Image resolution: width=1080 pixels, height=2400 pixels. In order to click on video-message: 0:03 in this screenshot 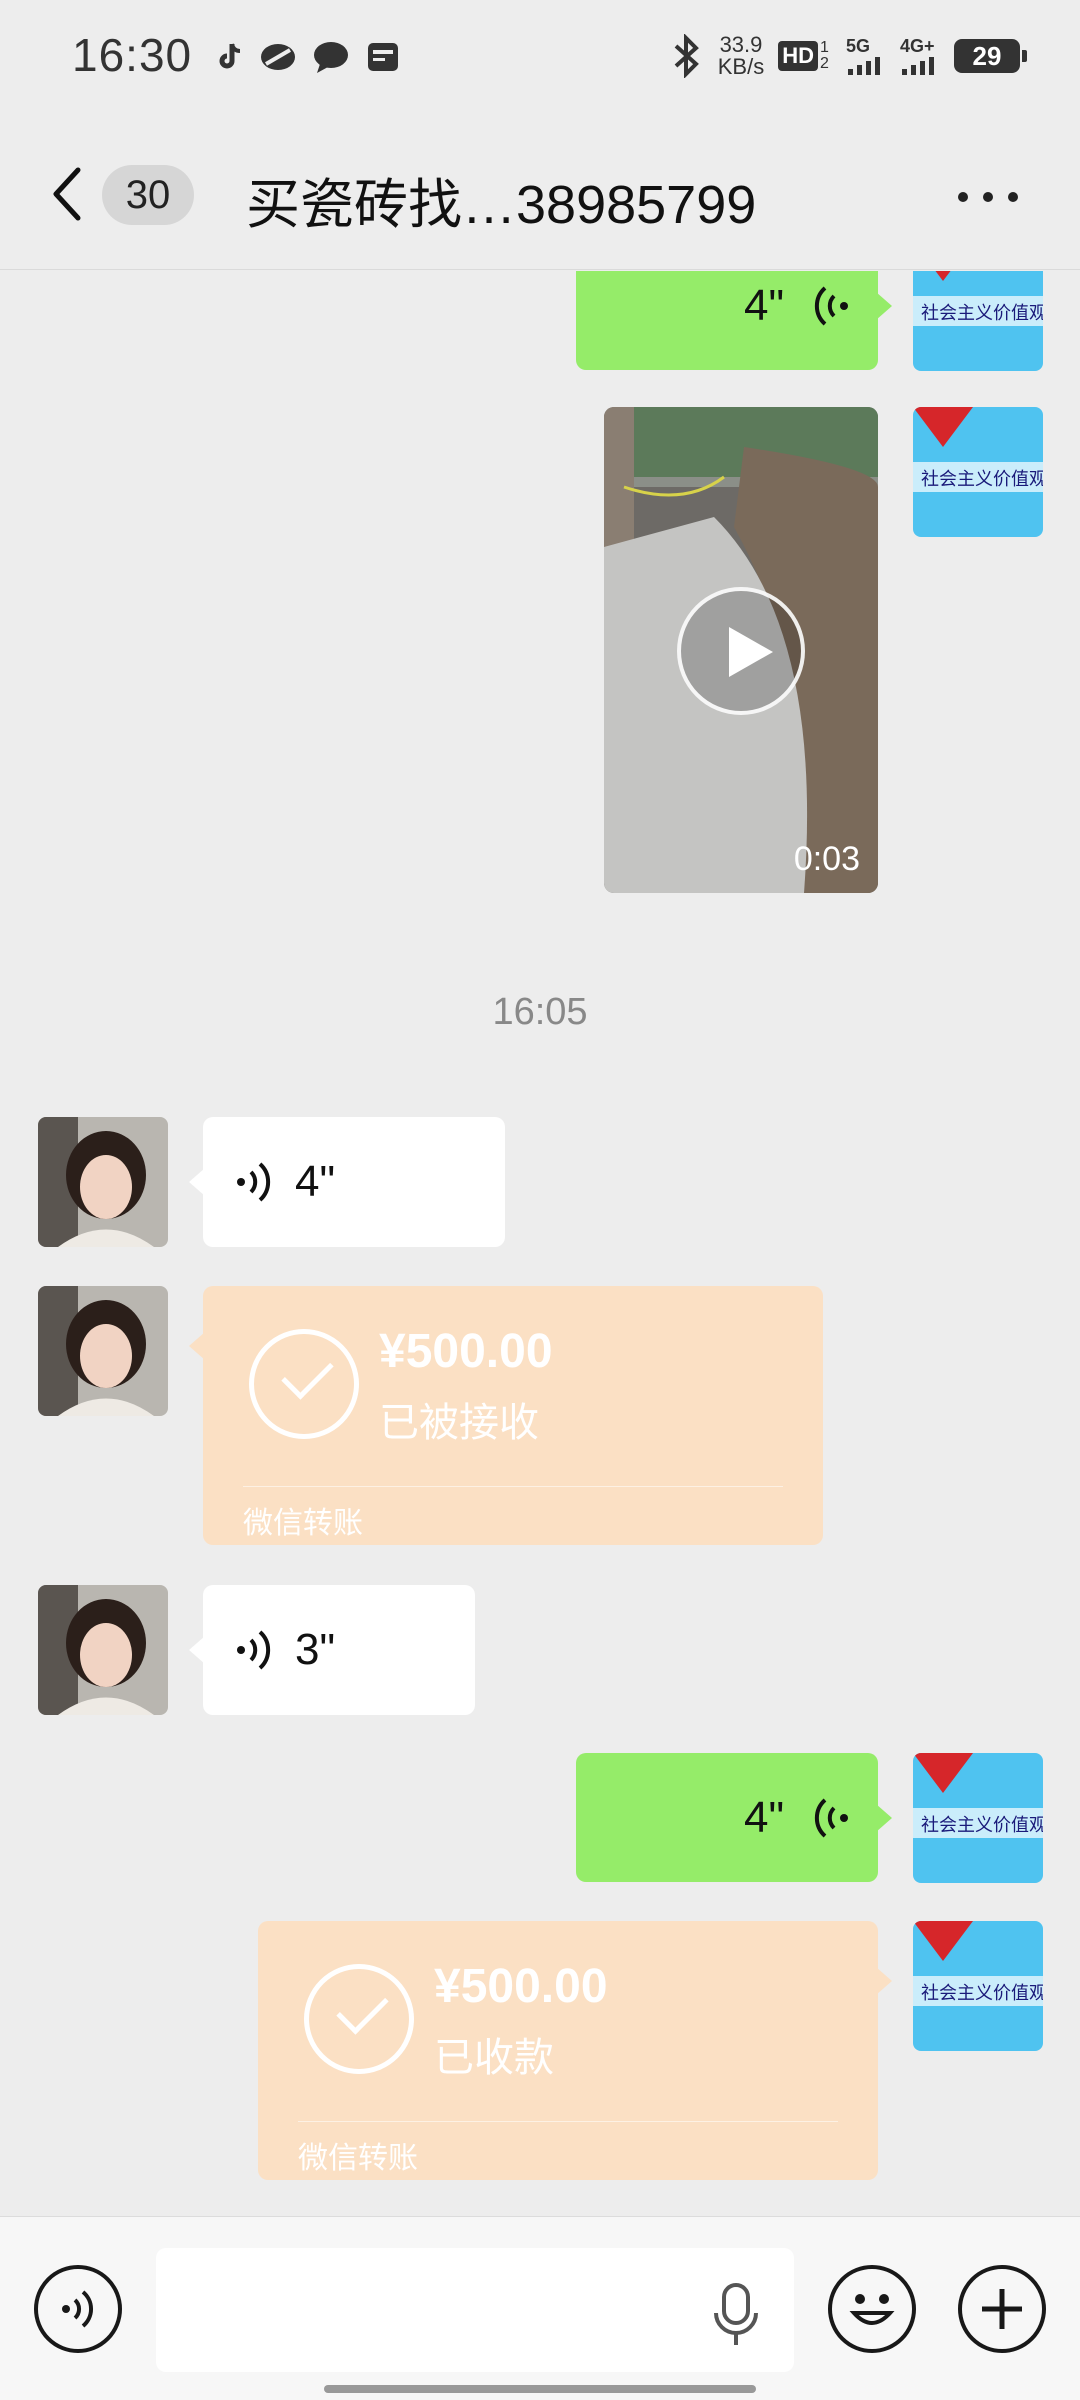, I will do `click(741, 650)`.